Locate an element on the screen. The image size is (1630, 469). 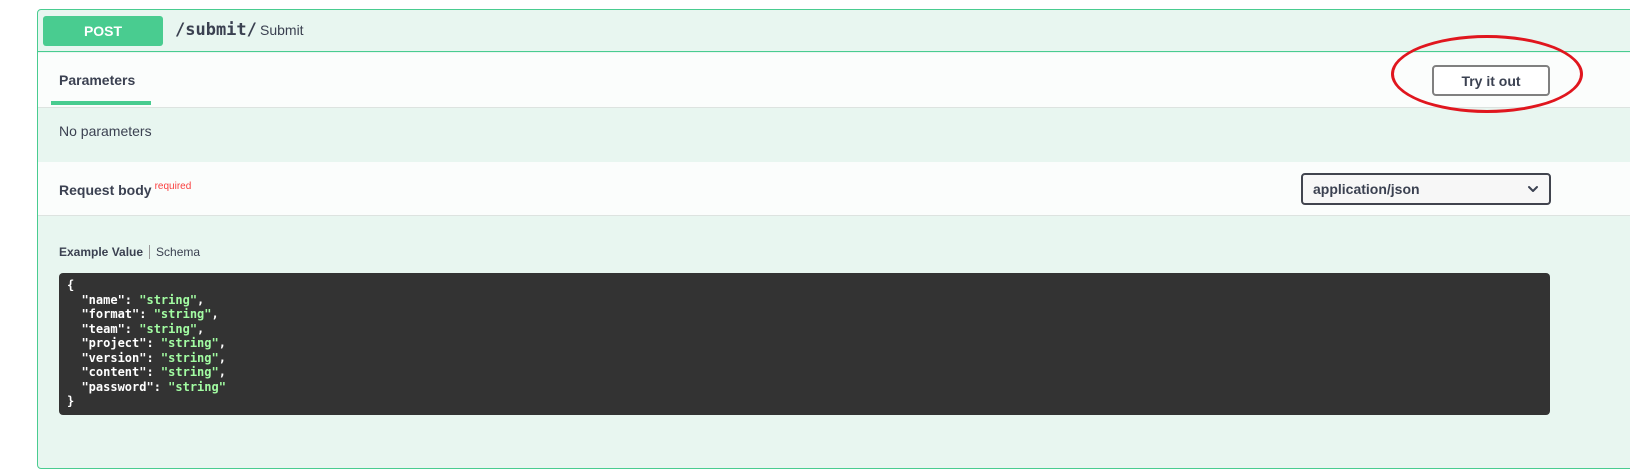
code-line: "version": "string", is located at coordinates (804, 358).